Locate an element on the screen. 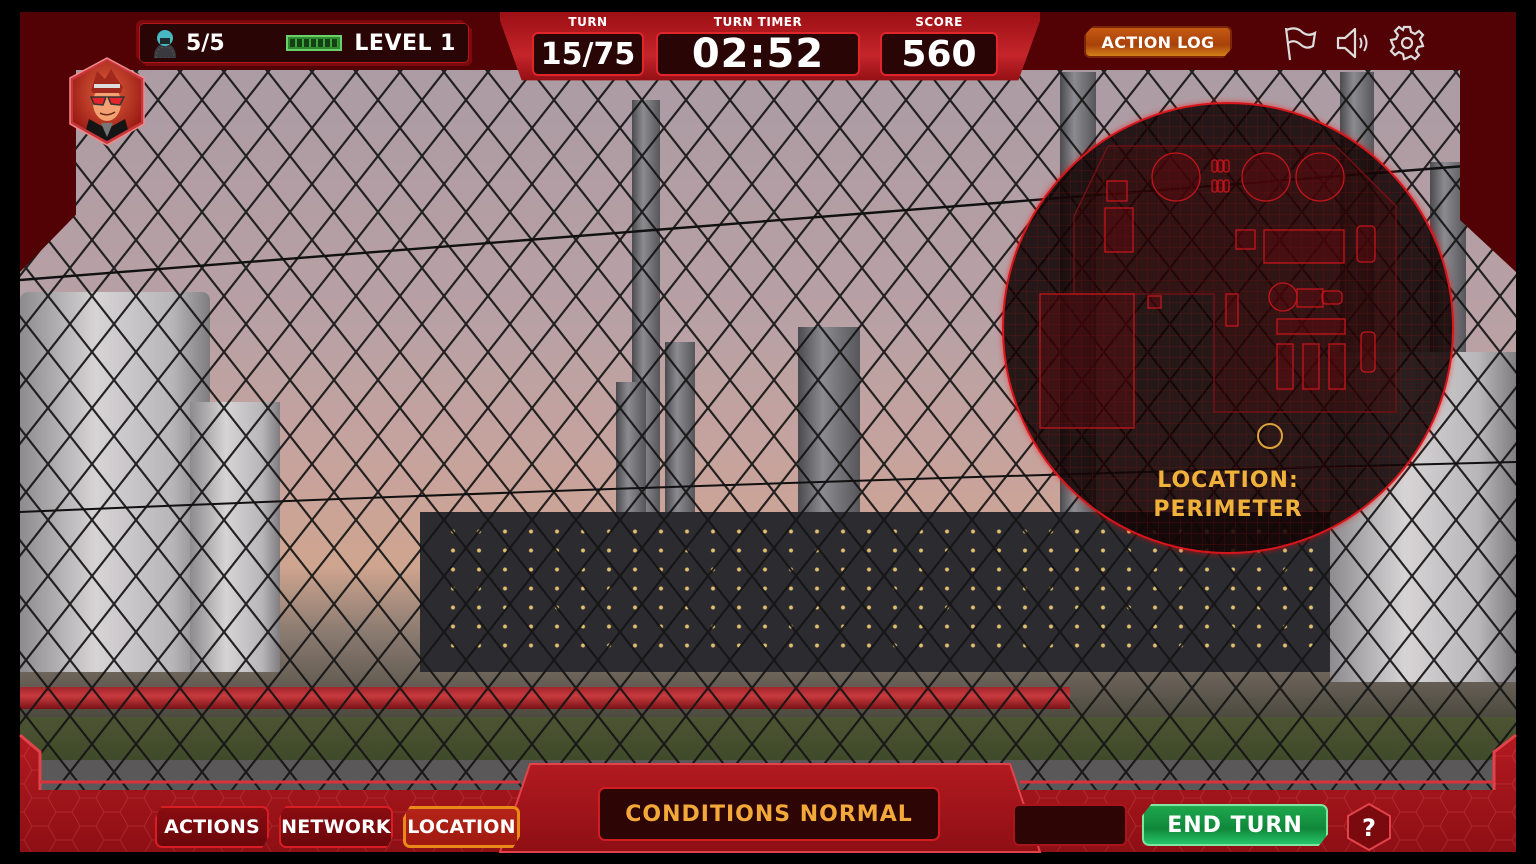 The width and height of the screenshot is (1536, 864). memory-chip-icon is located at coordinates (314, 43).